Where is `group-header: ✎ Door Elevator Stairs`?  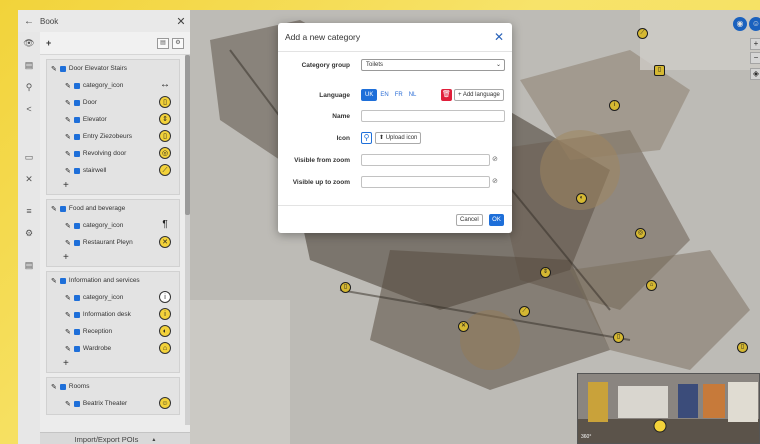
group-header: ✎ Door Elevator Stairs is located at coordinates (113, 68).